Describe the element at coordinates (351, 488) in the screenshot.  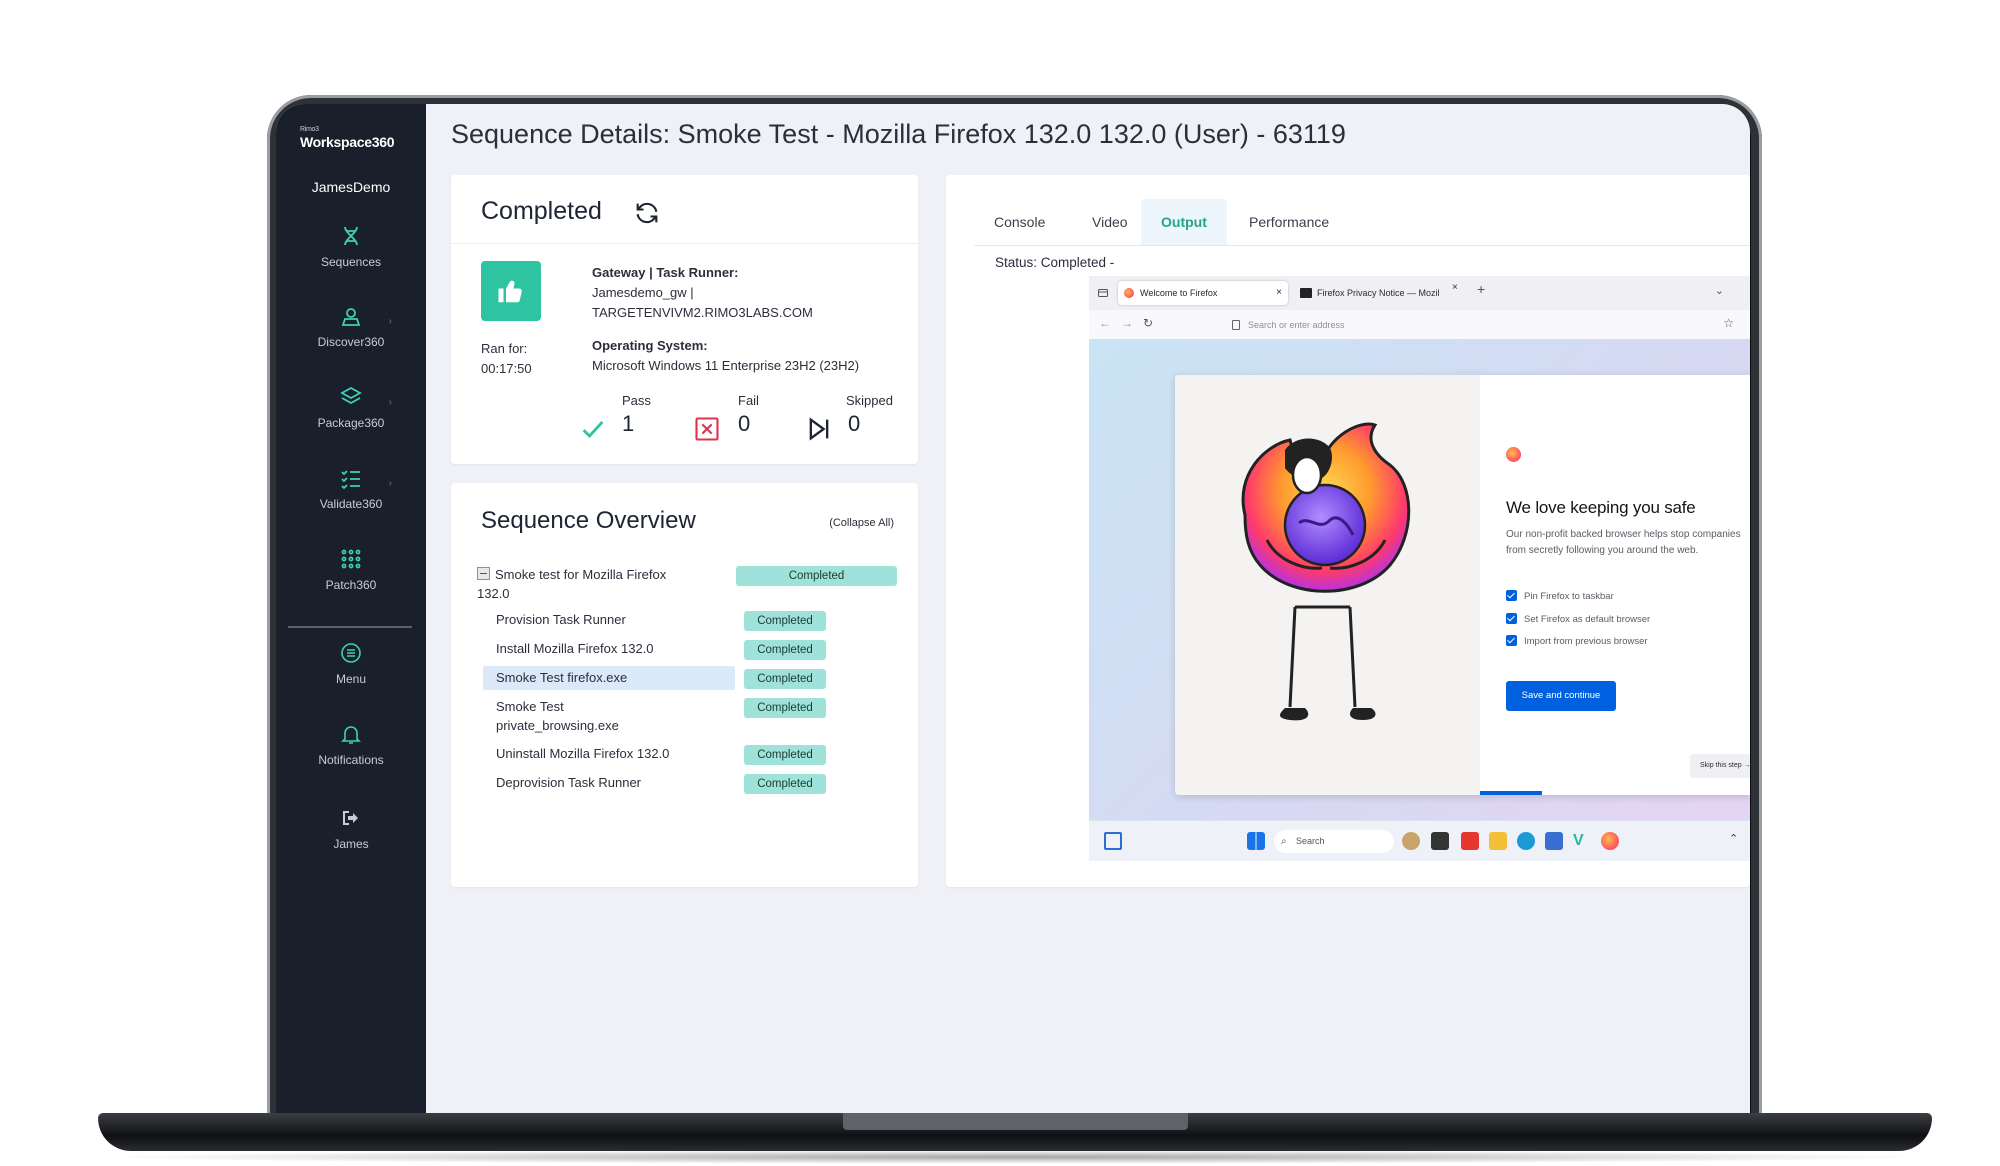
I see `sidebar-item-validate360: › Validate360` at that location.